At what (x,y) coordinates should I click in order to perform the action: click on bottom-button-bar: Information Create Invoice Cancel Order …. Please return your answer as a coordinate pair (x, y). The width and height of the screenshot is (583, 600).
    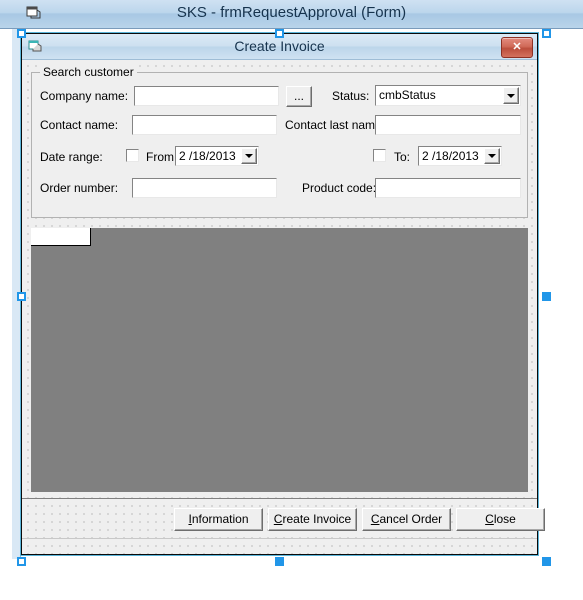
    Looking at the image, I should click on (283, 518).